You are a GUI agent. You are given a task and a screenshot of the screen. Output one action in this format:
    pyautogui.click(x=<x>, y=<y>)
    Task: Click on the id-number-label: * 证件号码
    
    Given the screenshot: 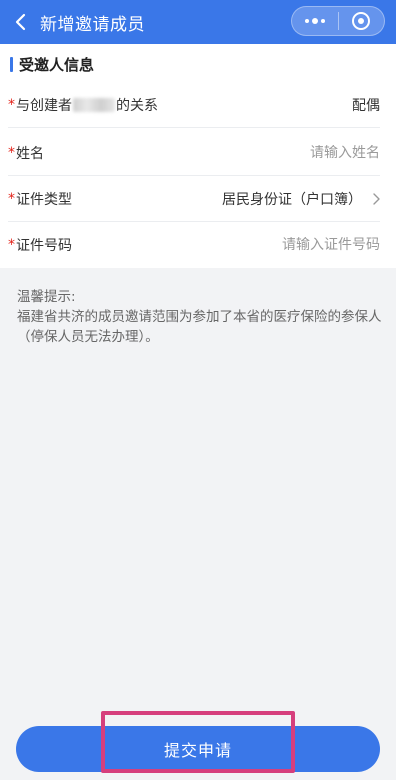 What is the action you would take?
    pyautogui.click(x=40, y=245)
    